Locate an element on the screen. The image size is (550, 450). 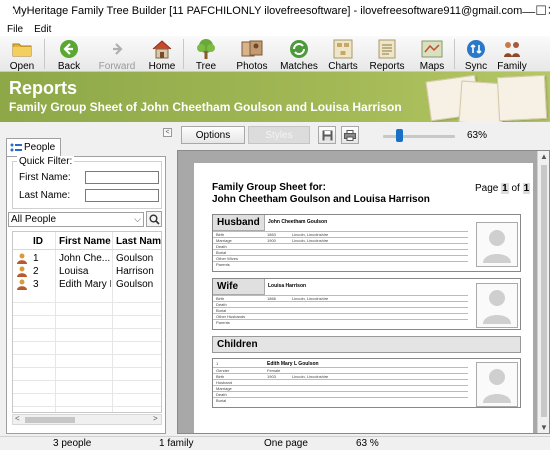
cell-id: 1 is located at coordinates (36, 258).